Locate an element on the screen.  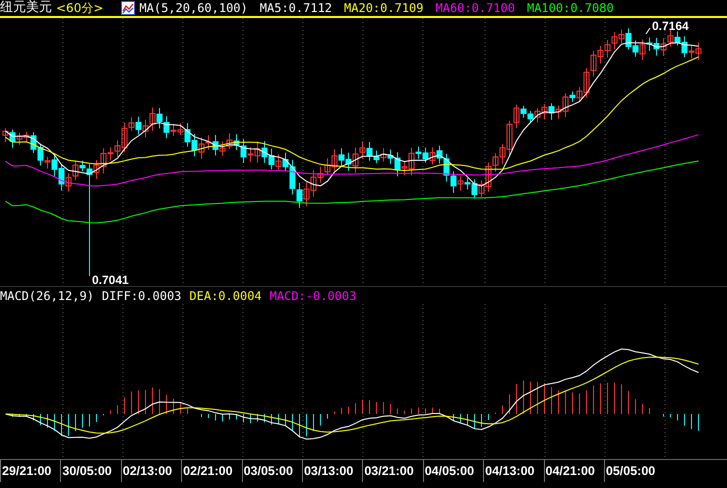
indicator-label: MACD(26,12,9) is located at coordinates (47, 296).